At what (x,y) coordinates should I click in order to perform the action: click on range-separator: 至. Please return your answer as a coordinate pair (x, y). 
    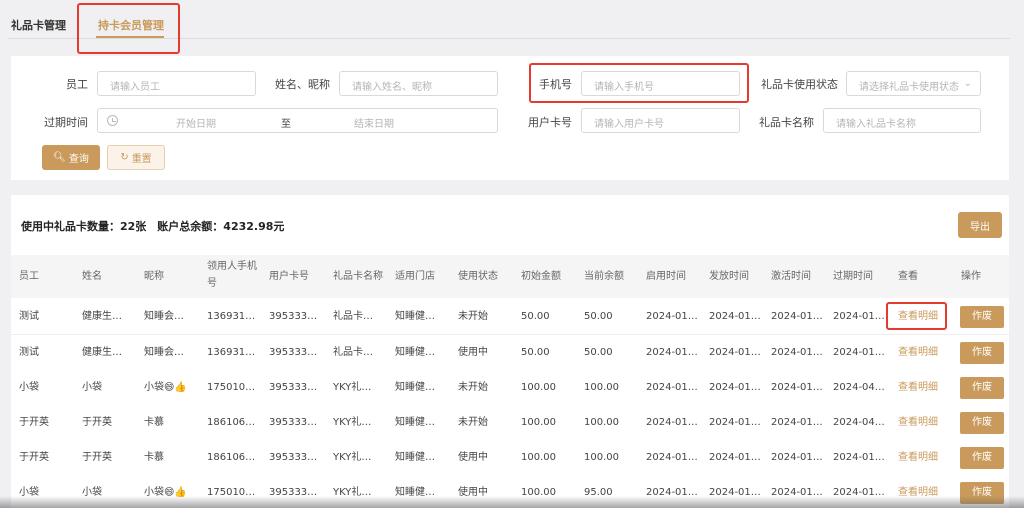
    Looking at the image, I should click on (286, 124).